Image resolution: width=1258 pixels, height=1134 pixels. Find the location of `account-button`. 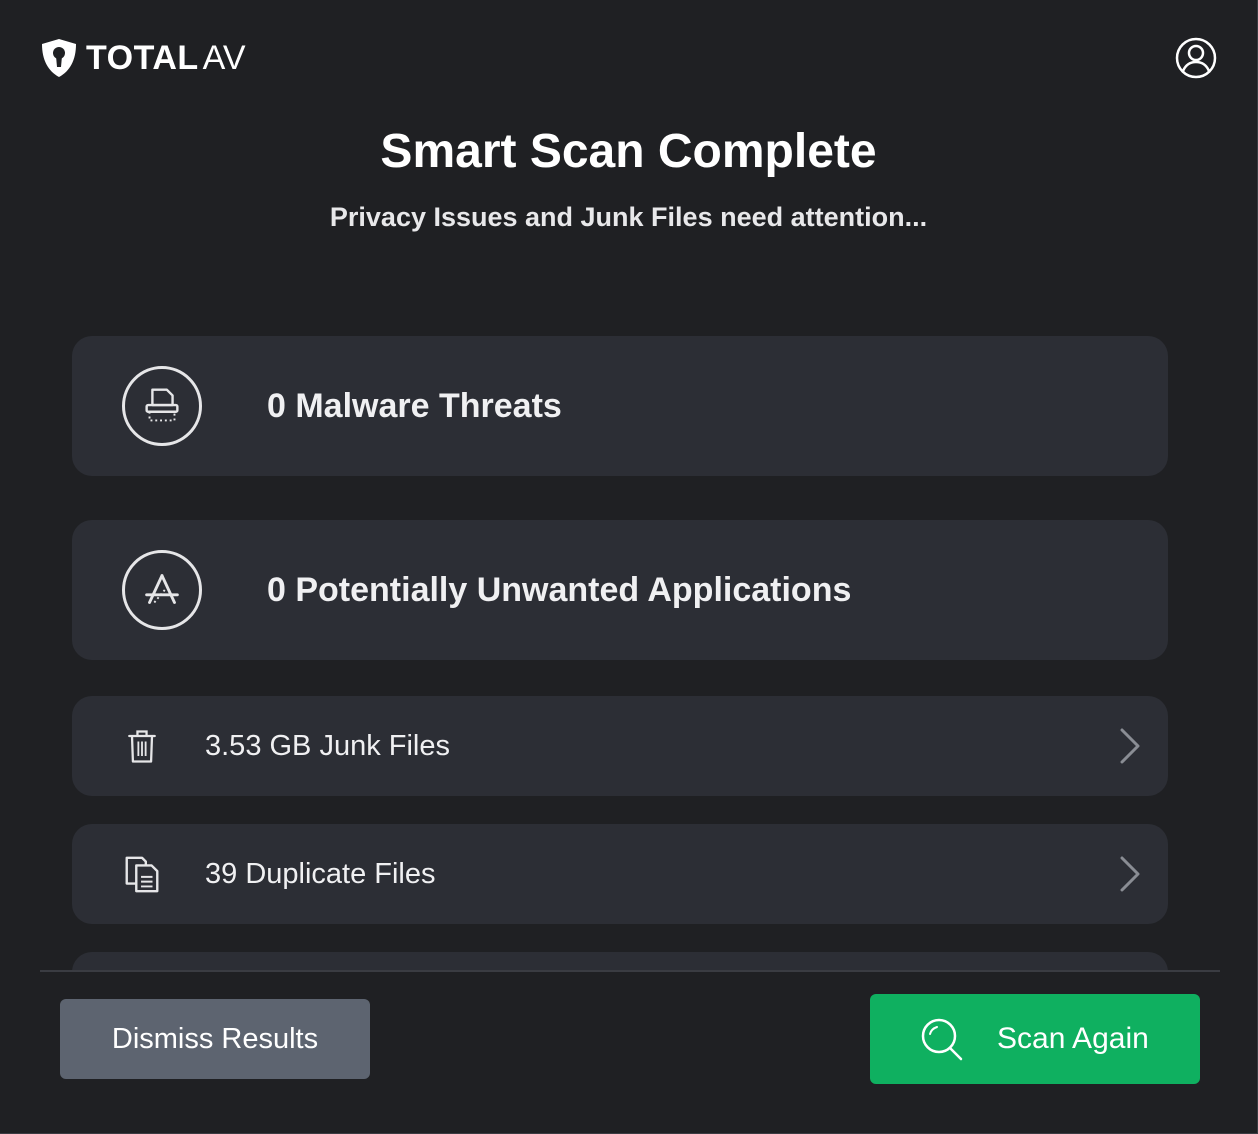

account-button is located at coordinates (1196, 58).